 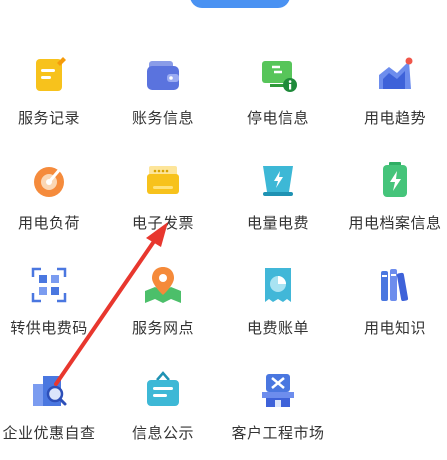 I want to click on grid-item-label: 服务记录, so click(x=48, y=118).